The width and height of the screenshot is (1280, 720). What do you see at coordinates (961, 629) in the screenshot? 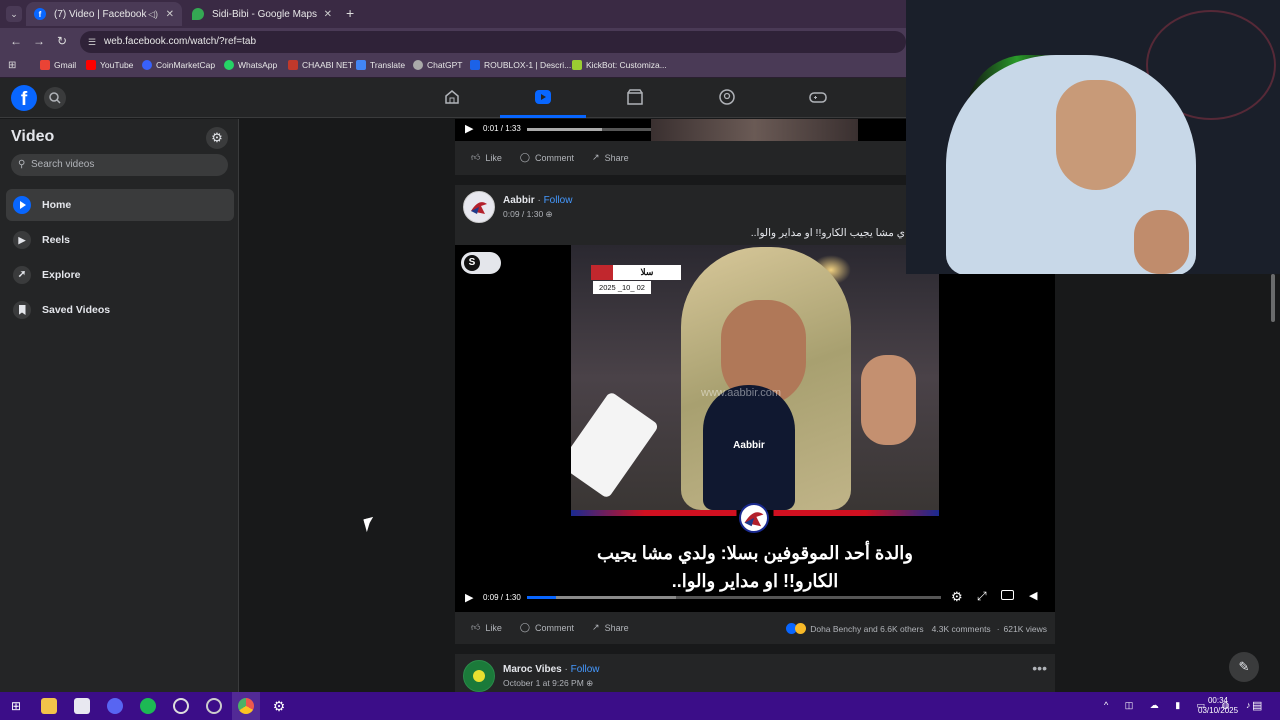
I see `comments-count: 4.3K comments` at bounding box center [961, 629].